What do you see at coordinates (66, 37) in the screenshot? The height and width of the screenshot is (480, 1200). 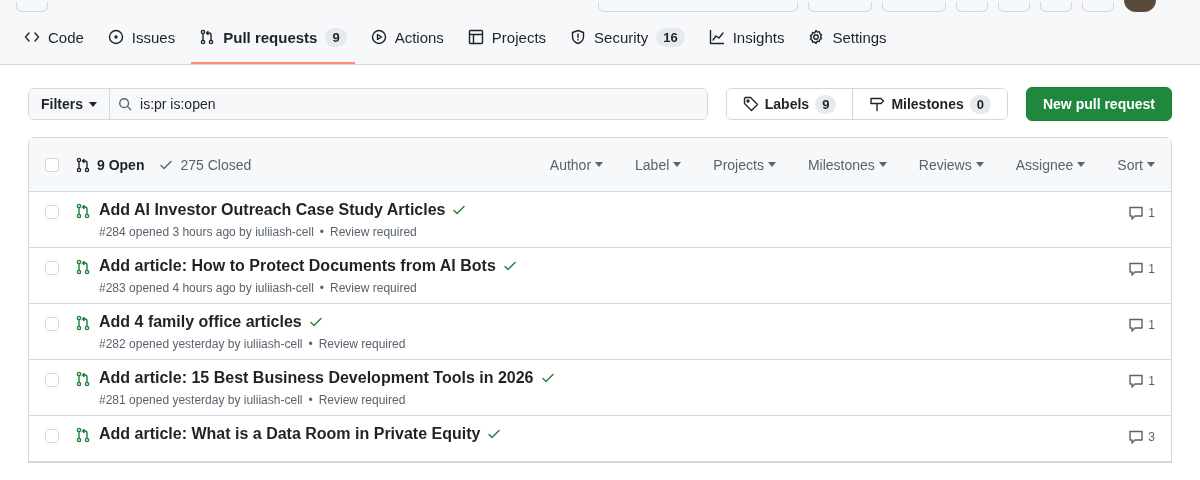 I see `tab-label: Code` at bounding box center [66, 37].